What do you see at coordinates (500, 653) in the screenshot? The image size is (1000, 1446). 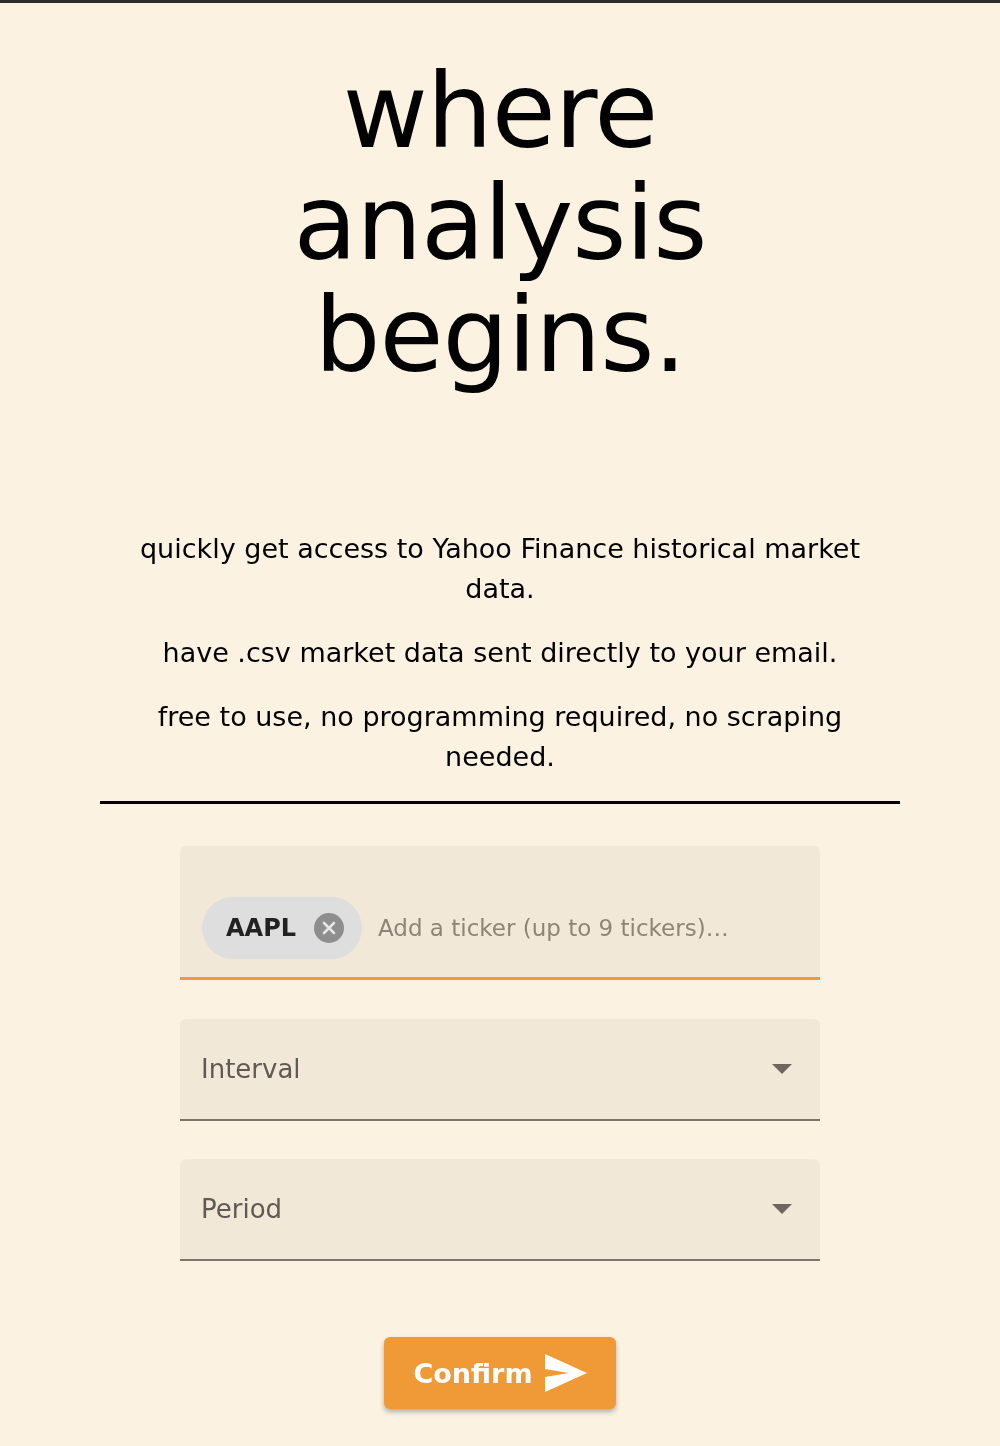 I see `tagline-text: have .csv market data sent directly to your email.` at bounding box center [500, 653].